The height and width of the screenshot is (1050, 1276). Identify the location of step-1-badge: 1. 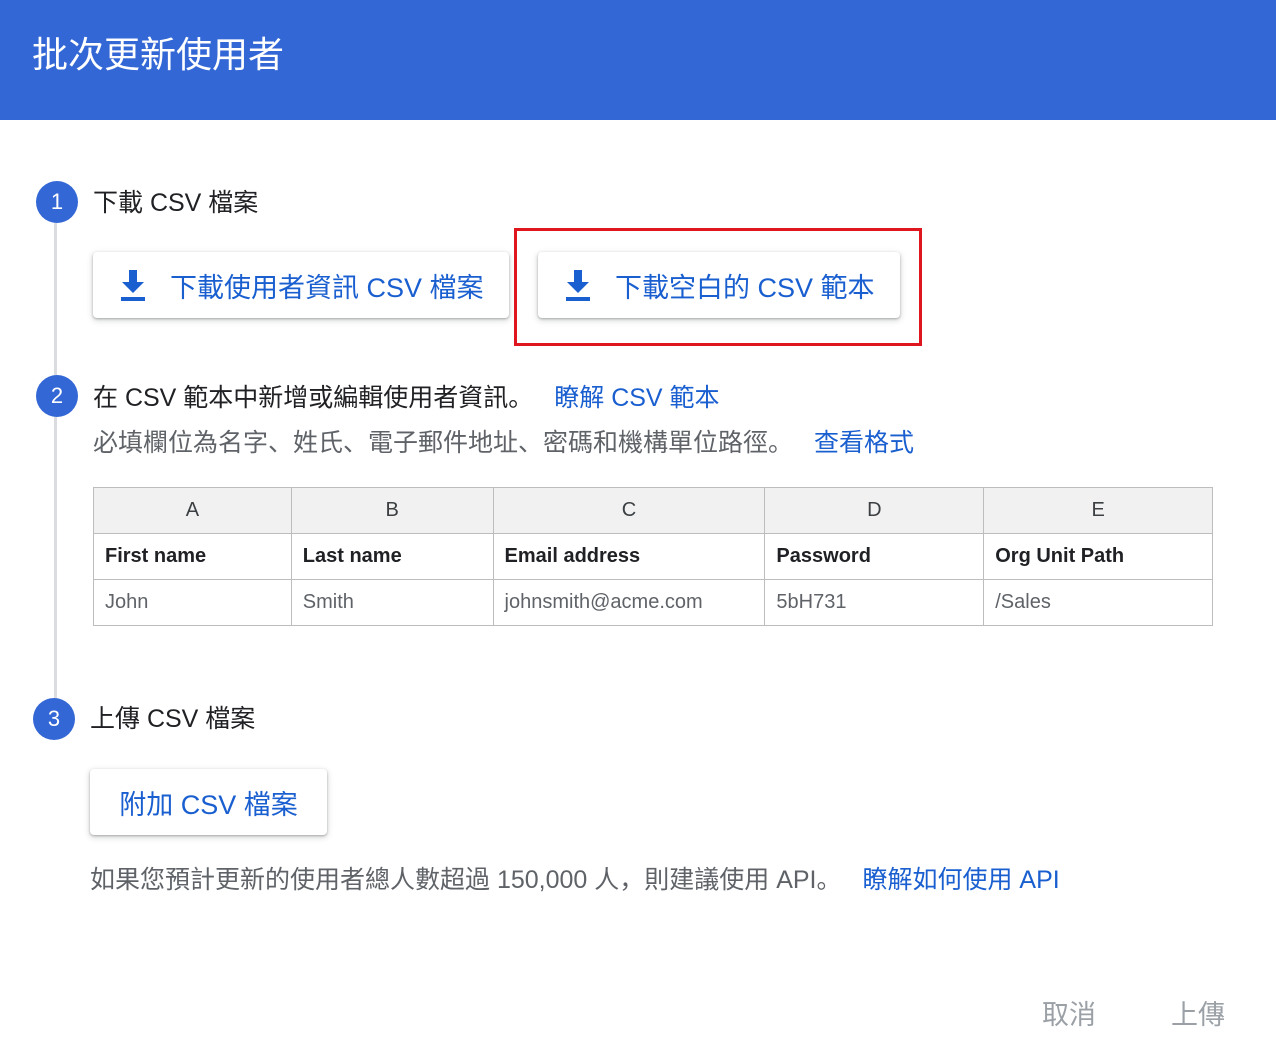
(57, 202).